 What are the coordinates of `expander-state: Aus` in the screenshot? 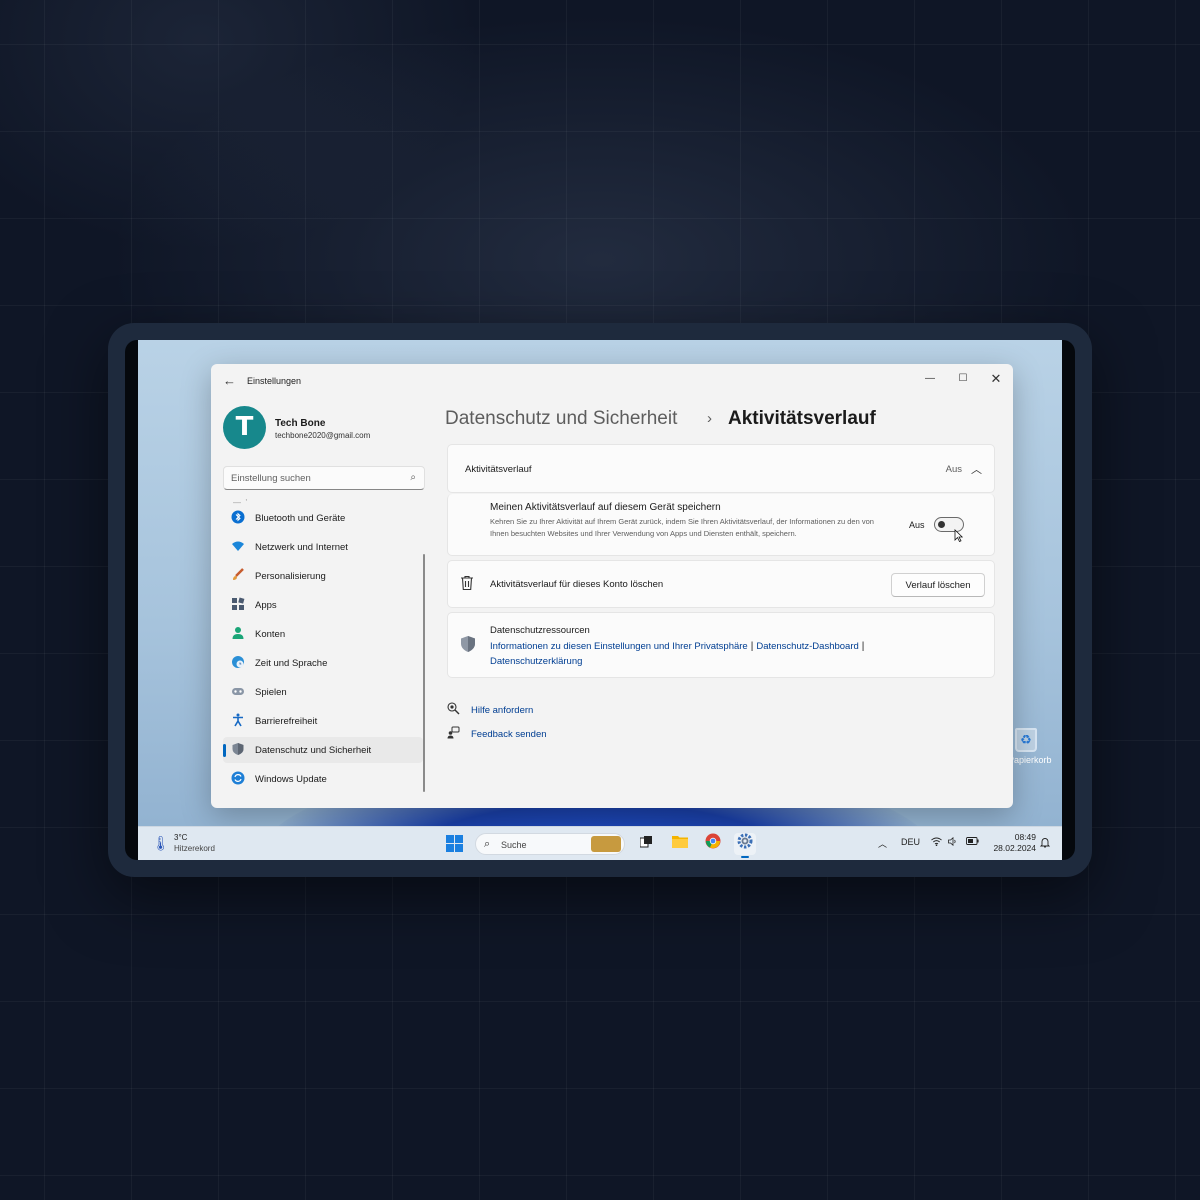 It's located at (953, 469).